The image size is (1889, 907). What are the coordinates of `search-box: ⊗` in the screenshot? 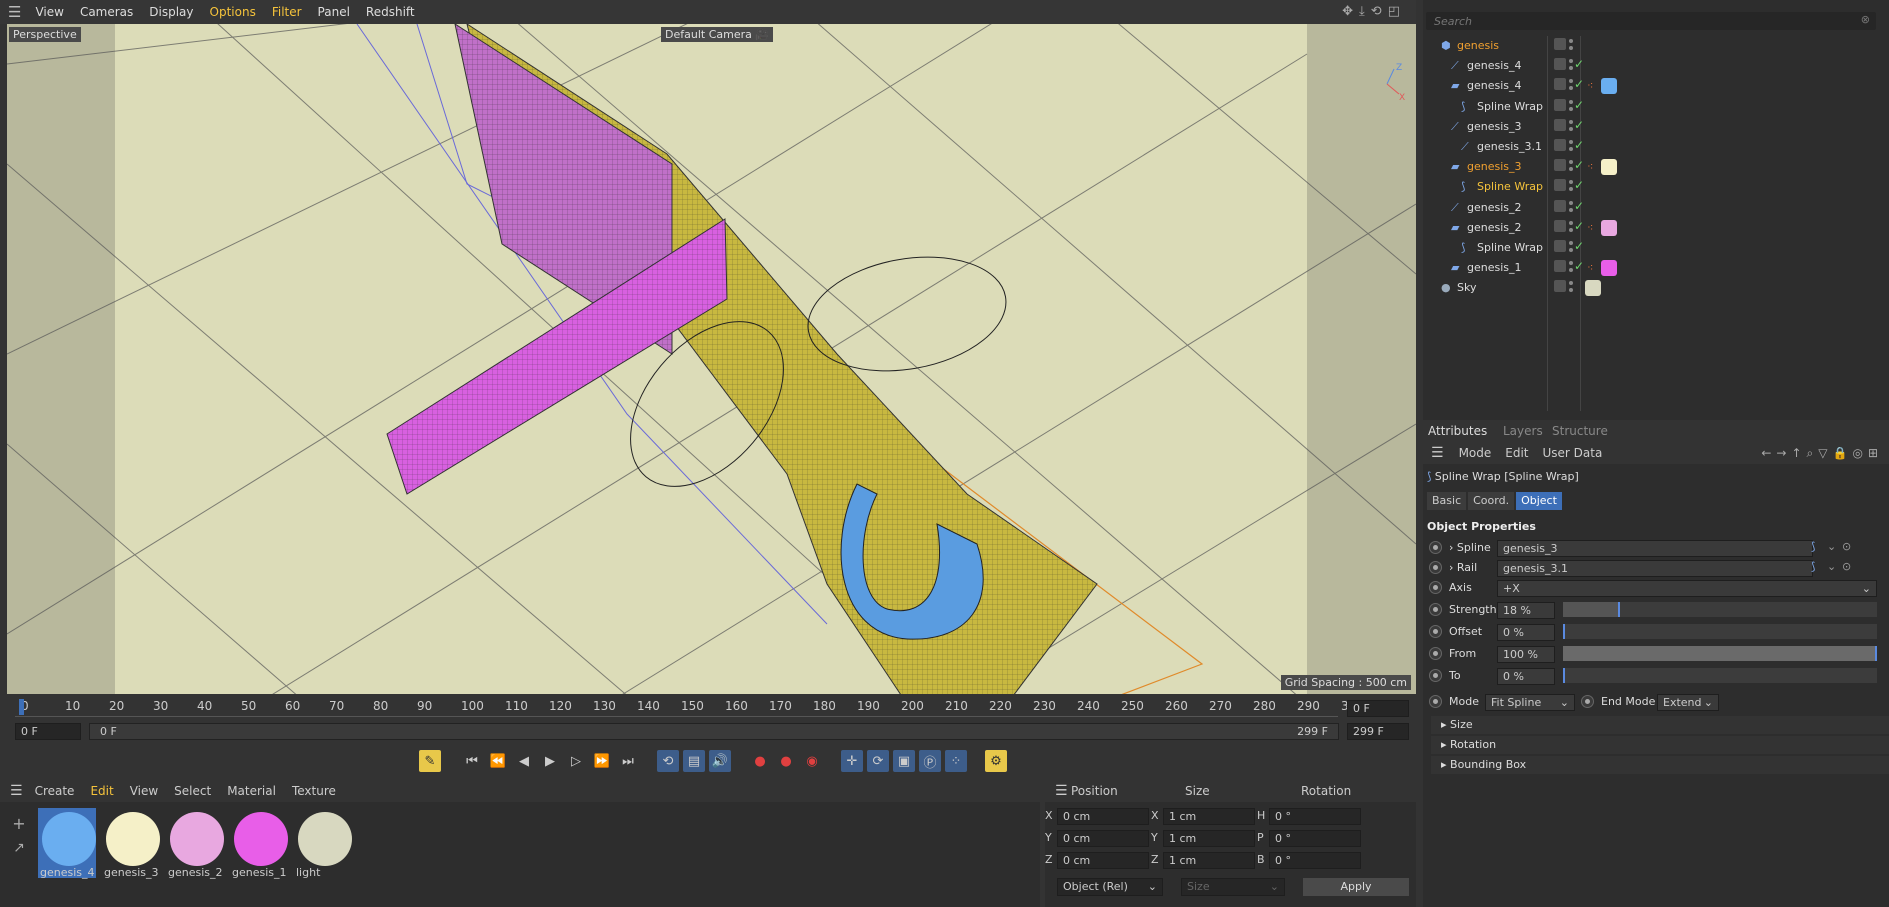 It's located at (1651, 21).